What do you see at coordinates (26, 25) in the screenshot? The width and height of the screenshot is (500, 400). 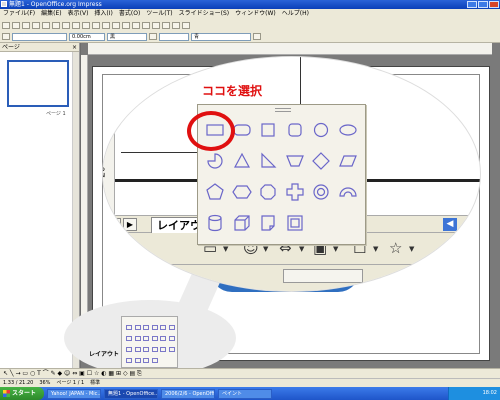 I see `save-icon` at bounding box center [26, 25].